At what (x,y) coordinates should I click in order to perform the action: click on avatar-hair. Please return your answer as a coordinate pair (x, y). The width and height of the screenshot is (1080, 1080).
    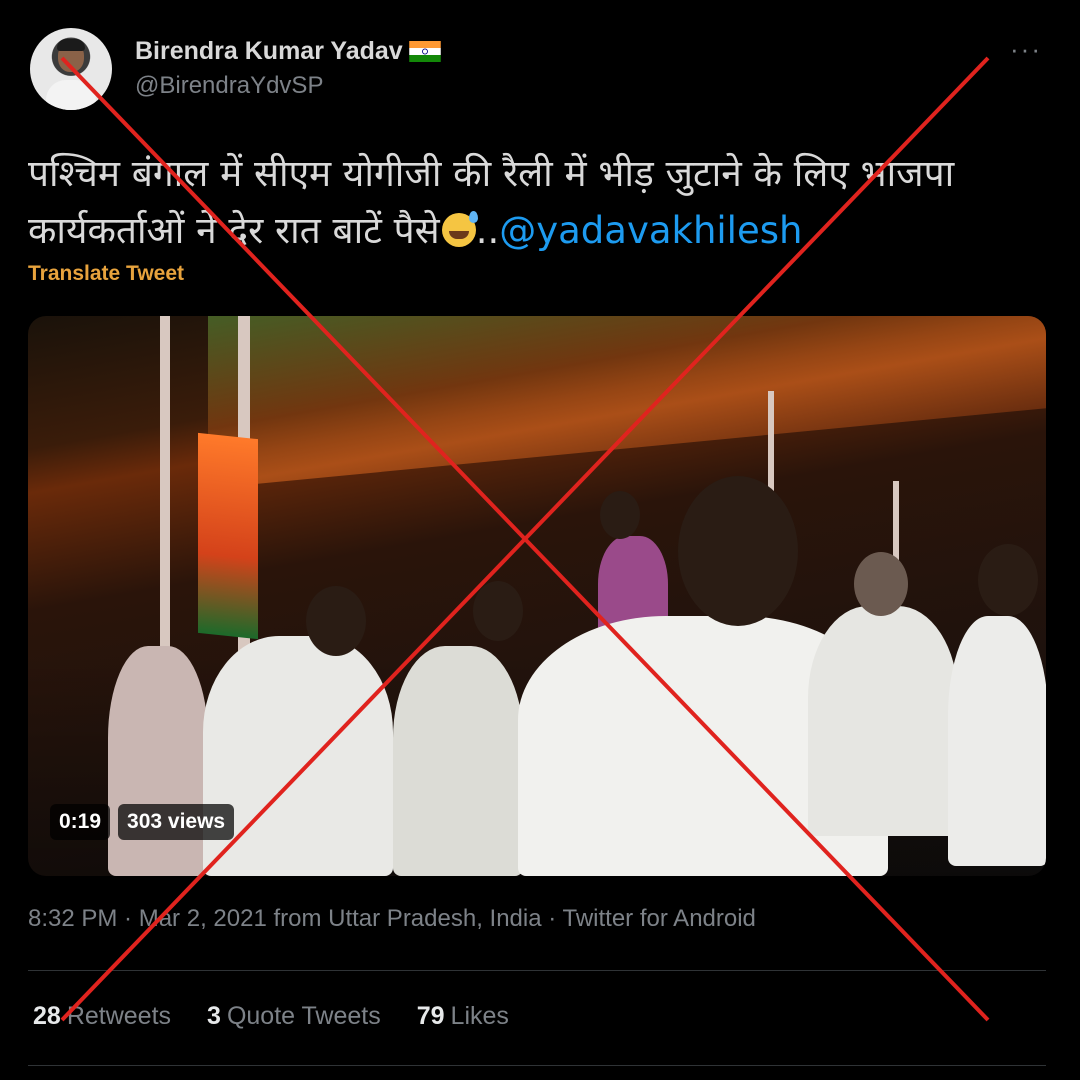
    Looking at the image, I should click on (71, 45).